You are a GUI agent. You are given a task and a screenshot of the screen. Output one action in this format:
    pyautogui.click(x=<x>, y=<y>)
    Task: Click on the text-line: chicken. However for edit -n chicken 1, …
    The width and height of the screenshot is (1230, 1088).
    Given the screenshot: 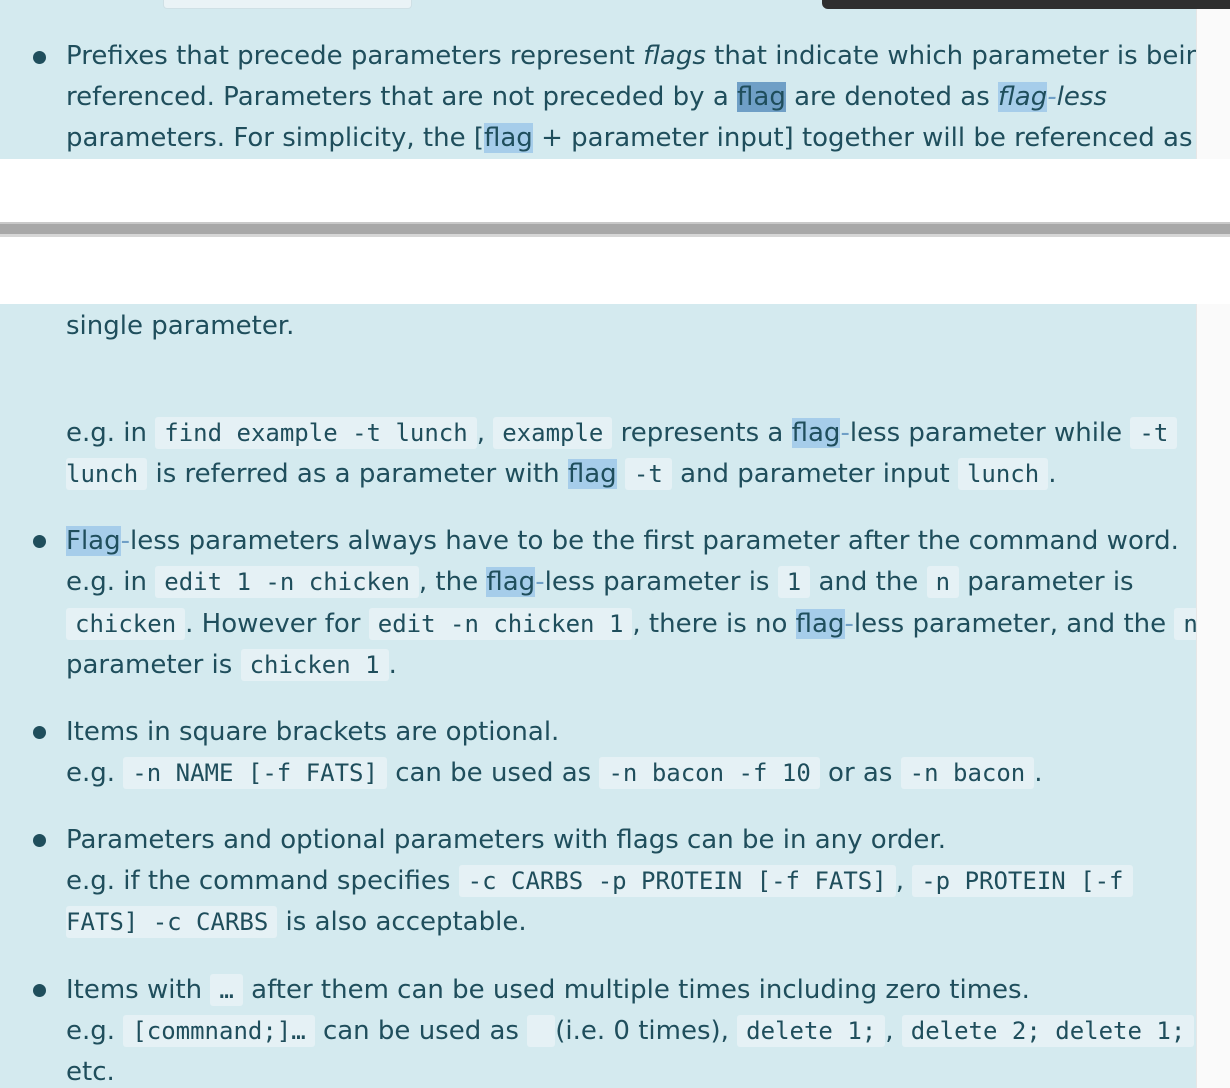 What is the action you would take?
    pyautogui.click(x=631, y=624)
    